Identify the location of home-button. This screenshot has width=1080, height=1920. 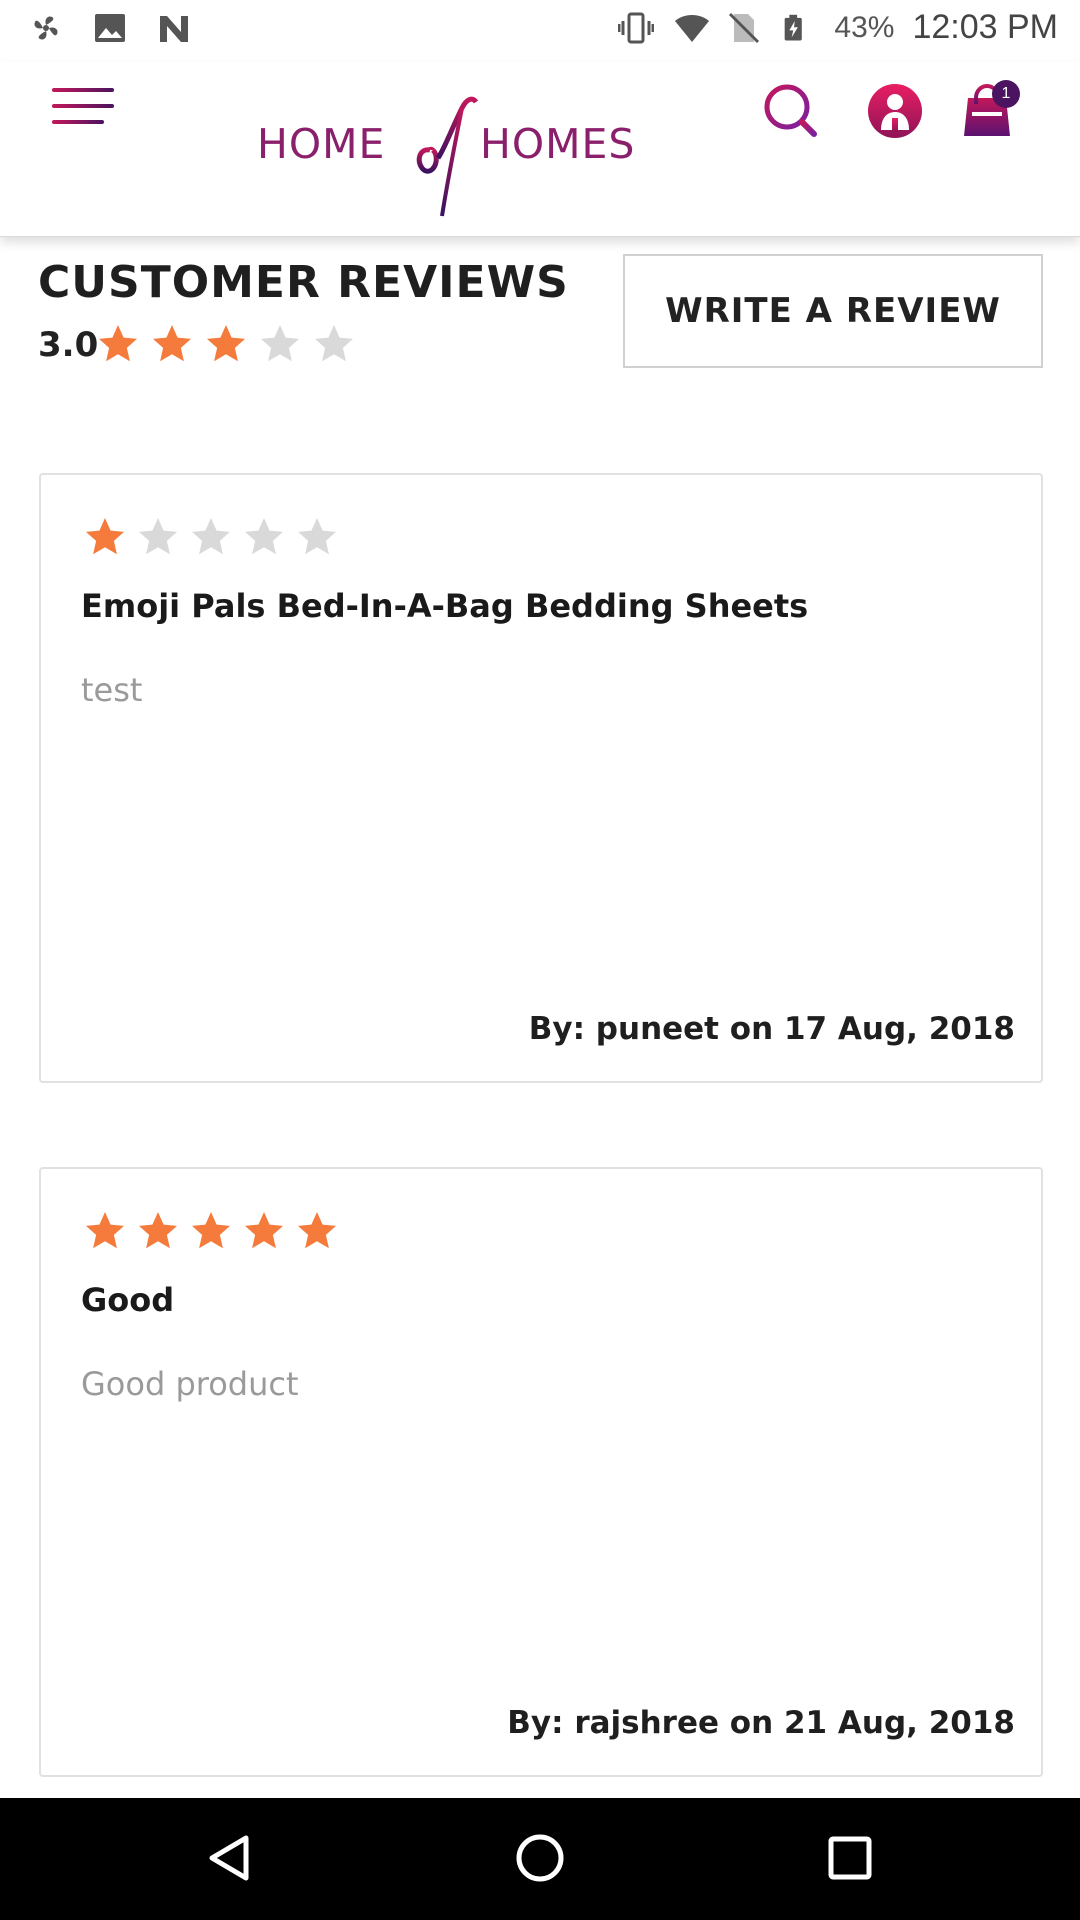
(540, 1858).